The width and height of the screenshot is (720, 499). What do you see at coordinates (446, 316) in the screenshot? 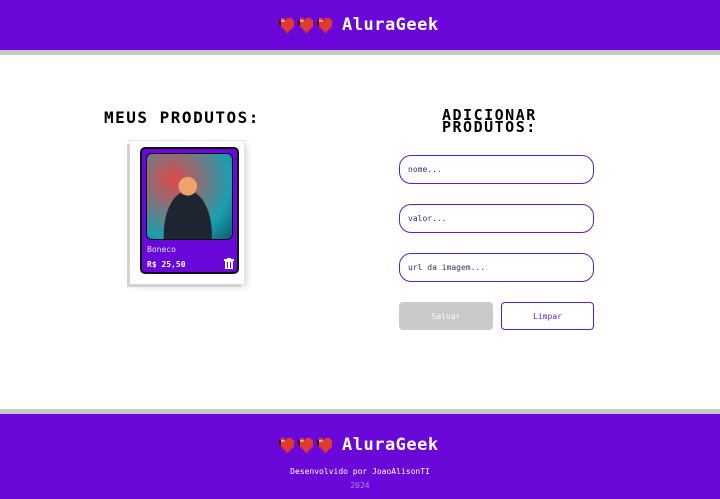
I see `save-button: Salvar` at bounding box center [446, 316].